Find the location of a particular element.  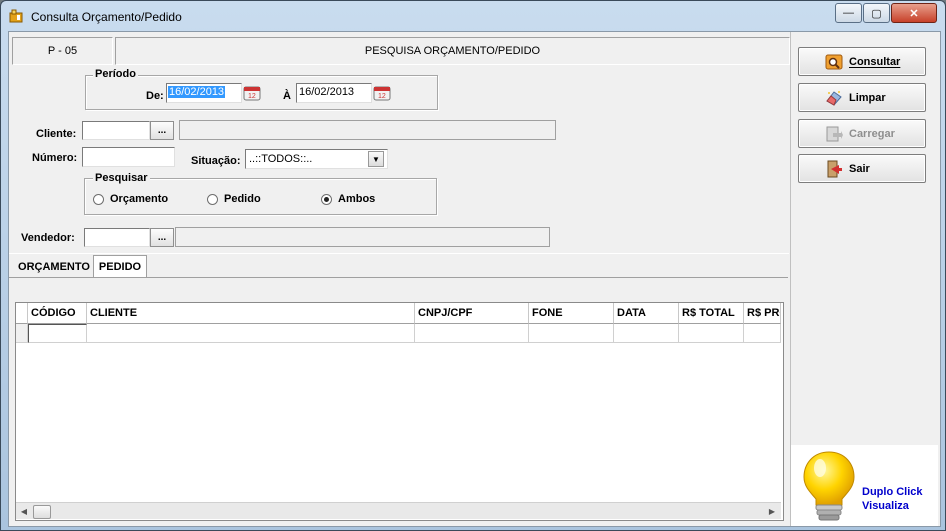

date-from-value: 16/02/2013 is located at coordinates (197, 92).